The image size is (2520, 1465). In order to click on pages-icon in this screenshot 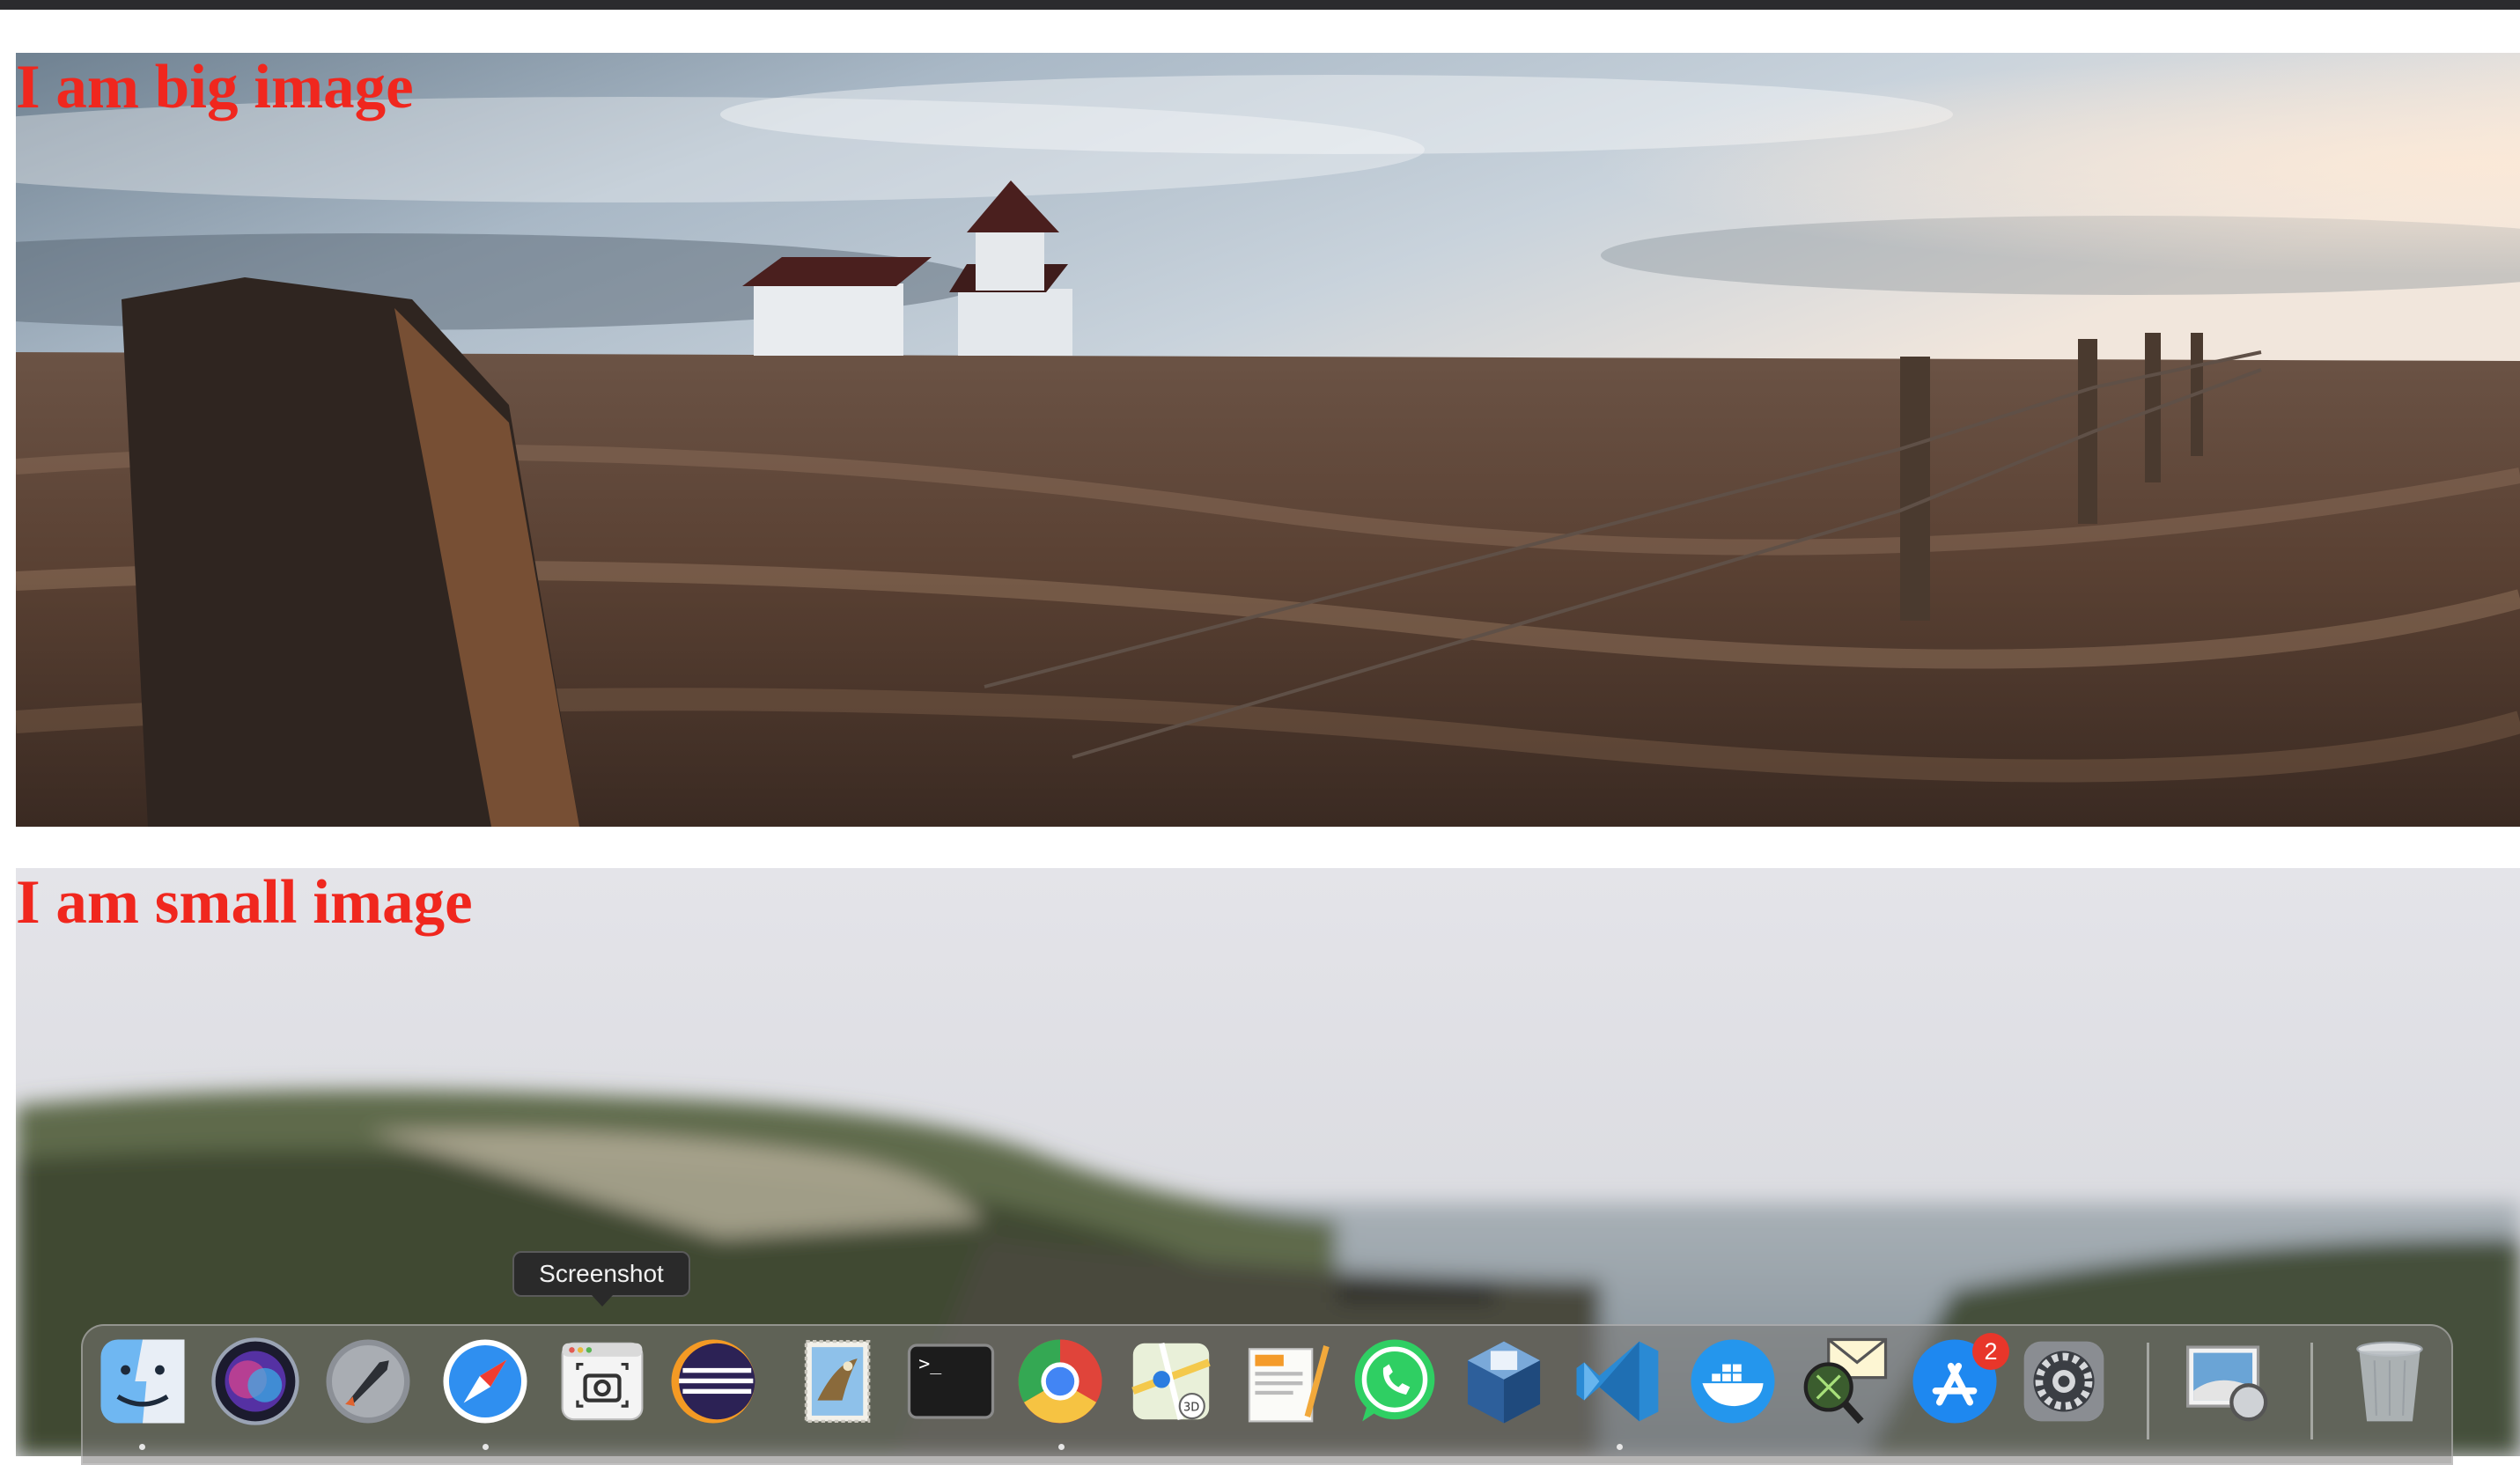, I will do `click(1285, 1382)`.